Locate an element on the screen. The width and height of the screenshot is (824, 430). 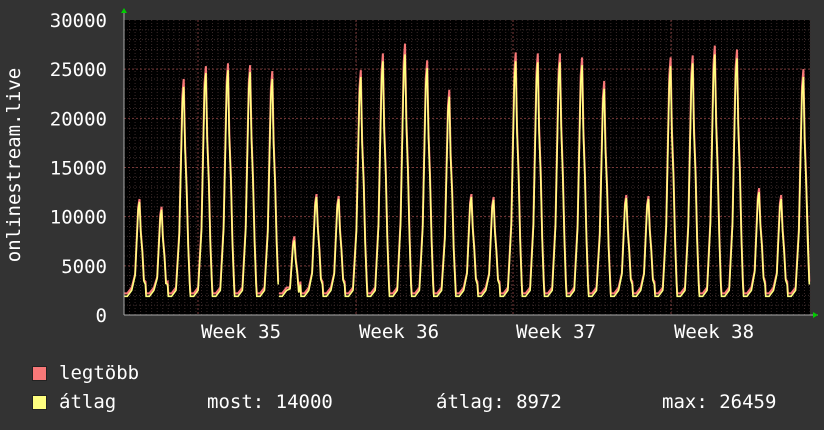
y-tick-label: 5000 is located at coordinates (84, 267).